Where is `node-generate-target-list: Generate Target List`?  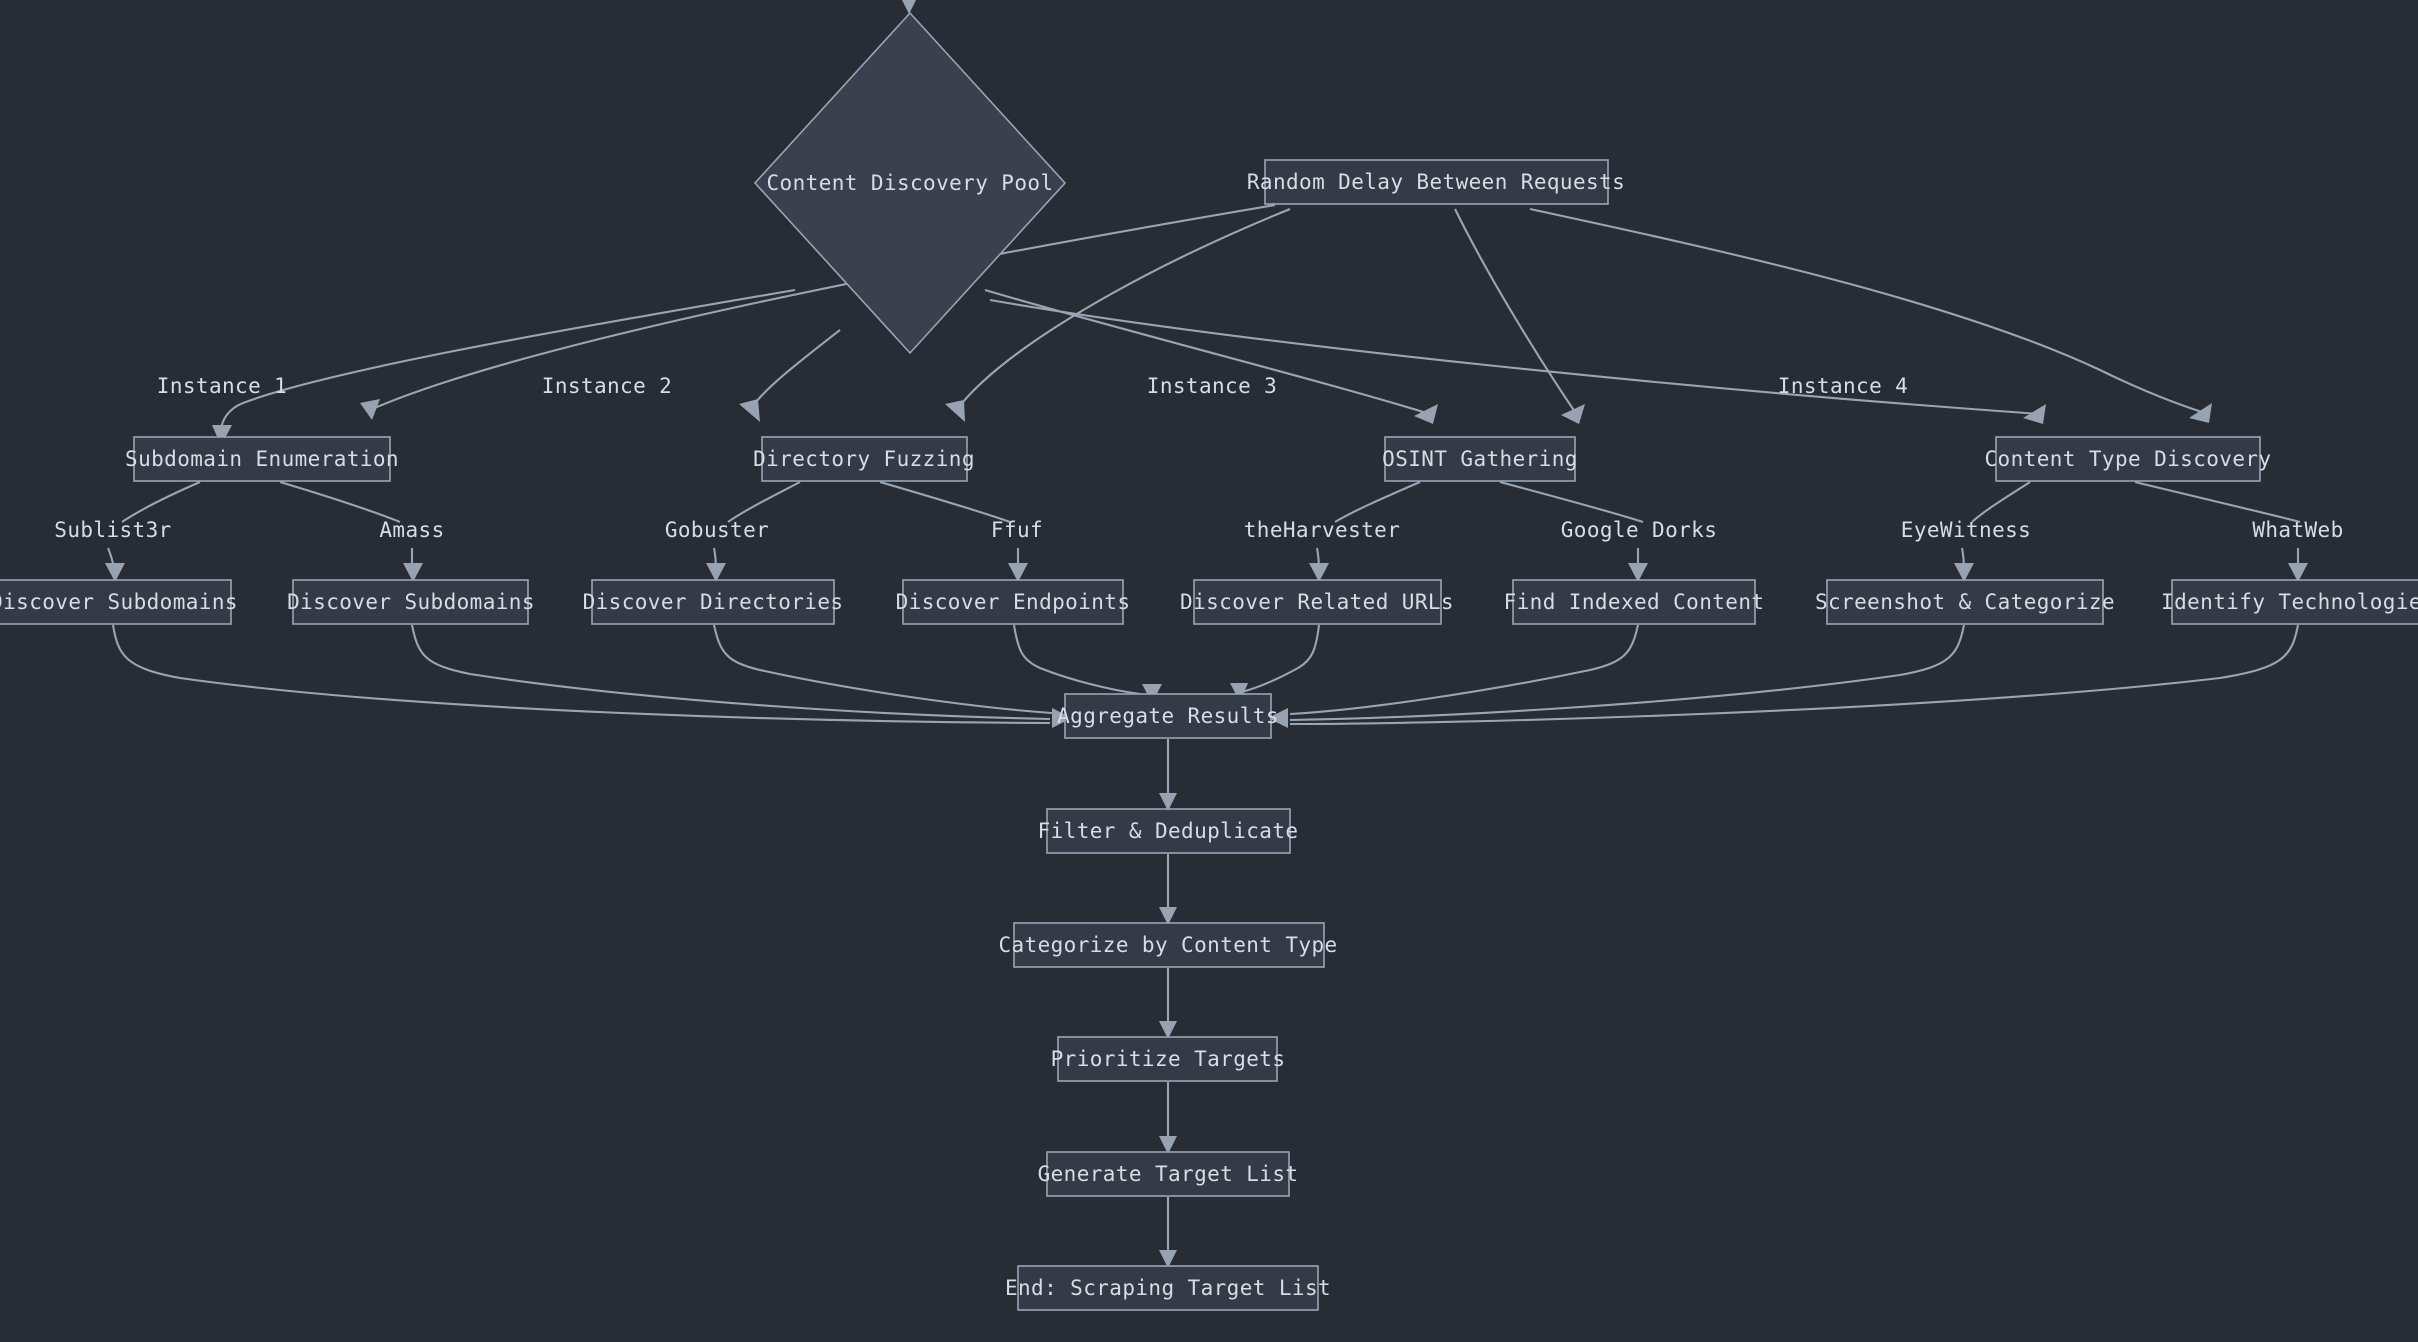
node-generate-target-list: Generate Target List is located at coordinates (1168, 1174).